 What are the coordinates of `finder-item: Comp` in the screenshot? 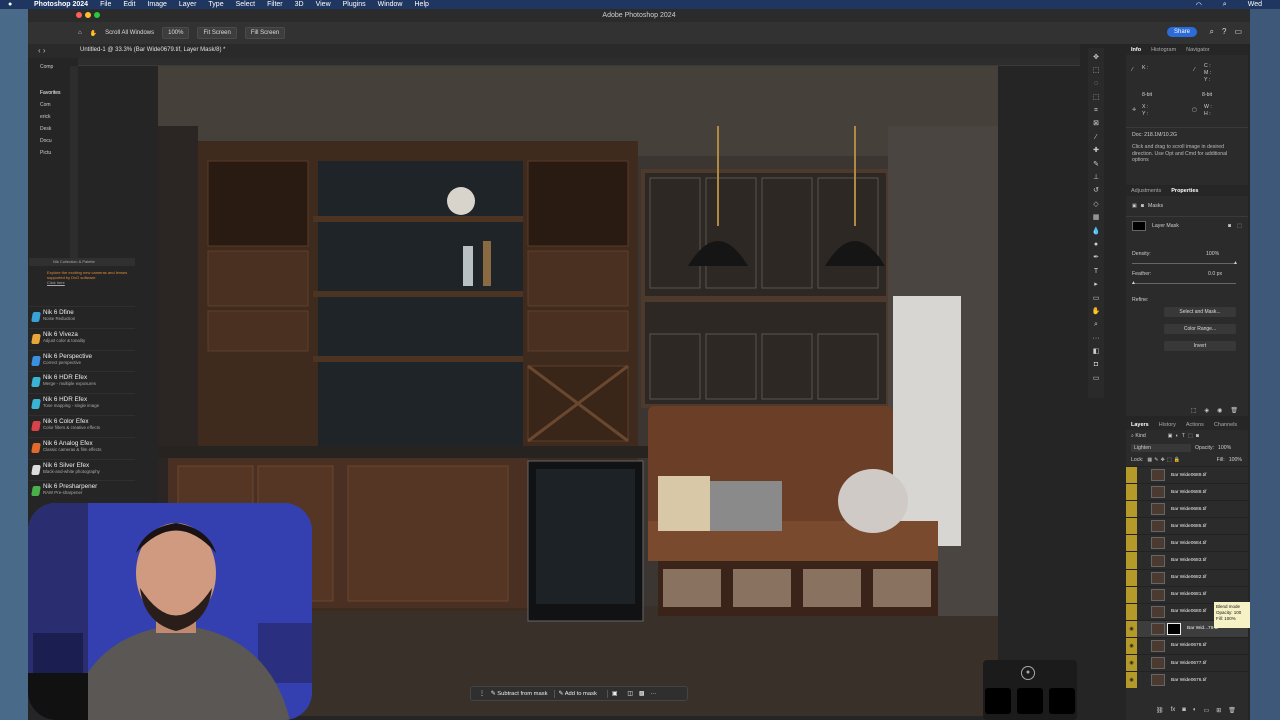 It's located at (56, 67).